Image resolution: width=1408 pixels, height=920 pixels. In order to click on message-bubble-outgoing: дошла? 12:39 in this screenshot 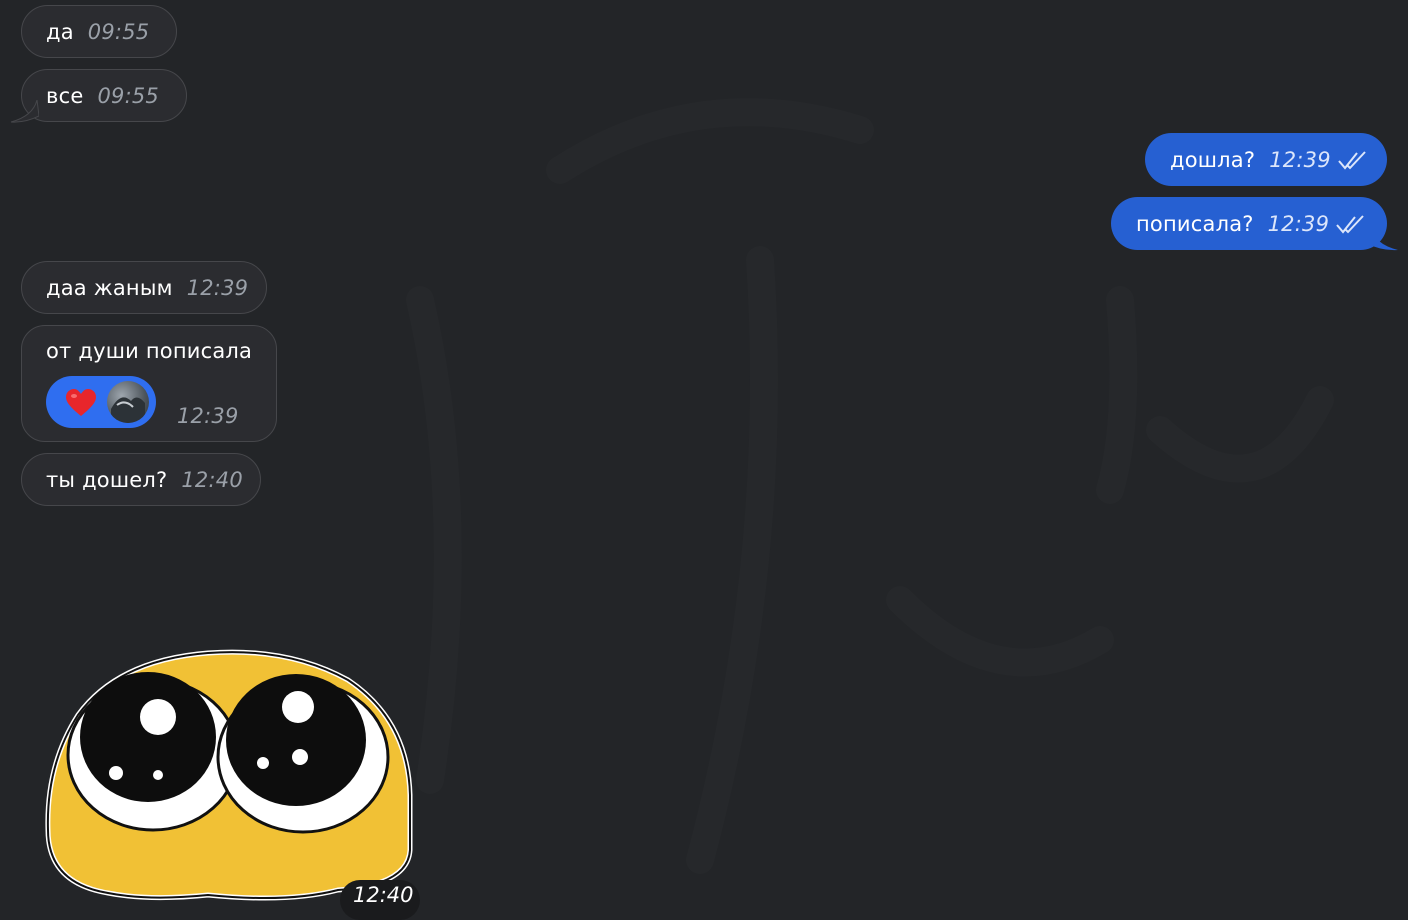, I will do `click(1266, 159)`.